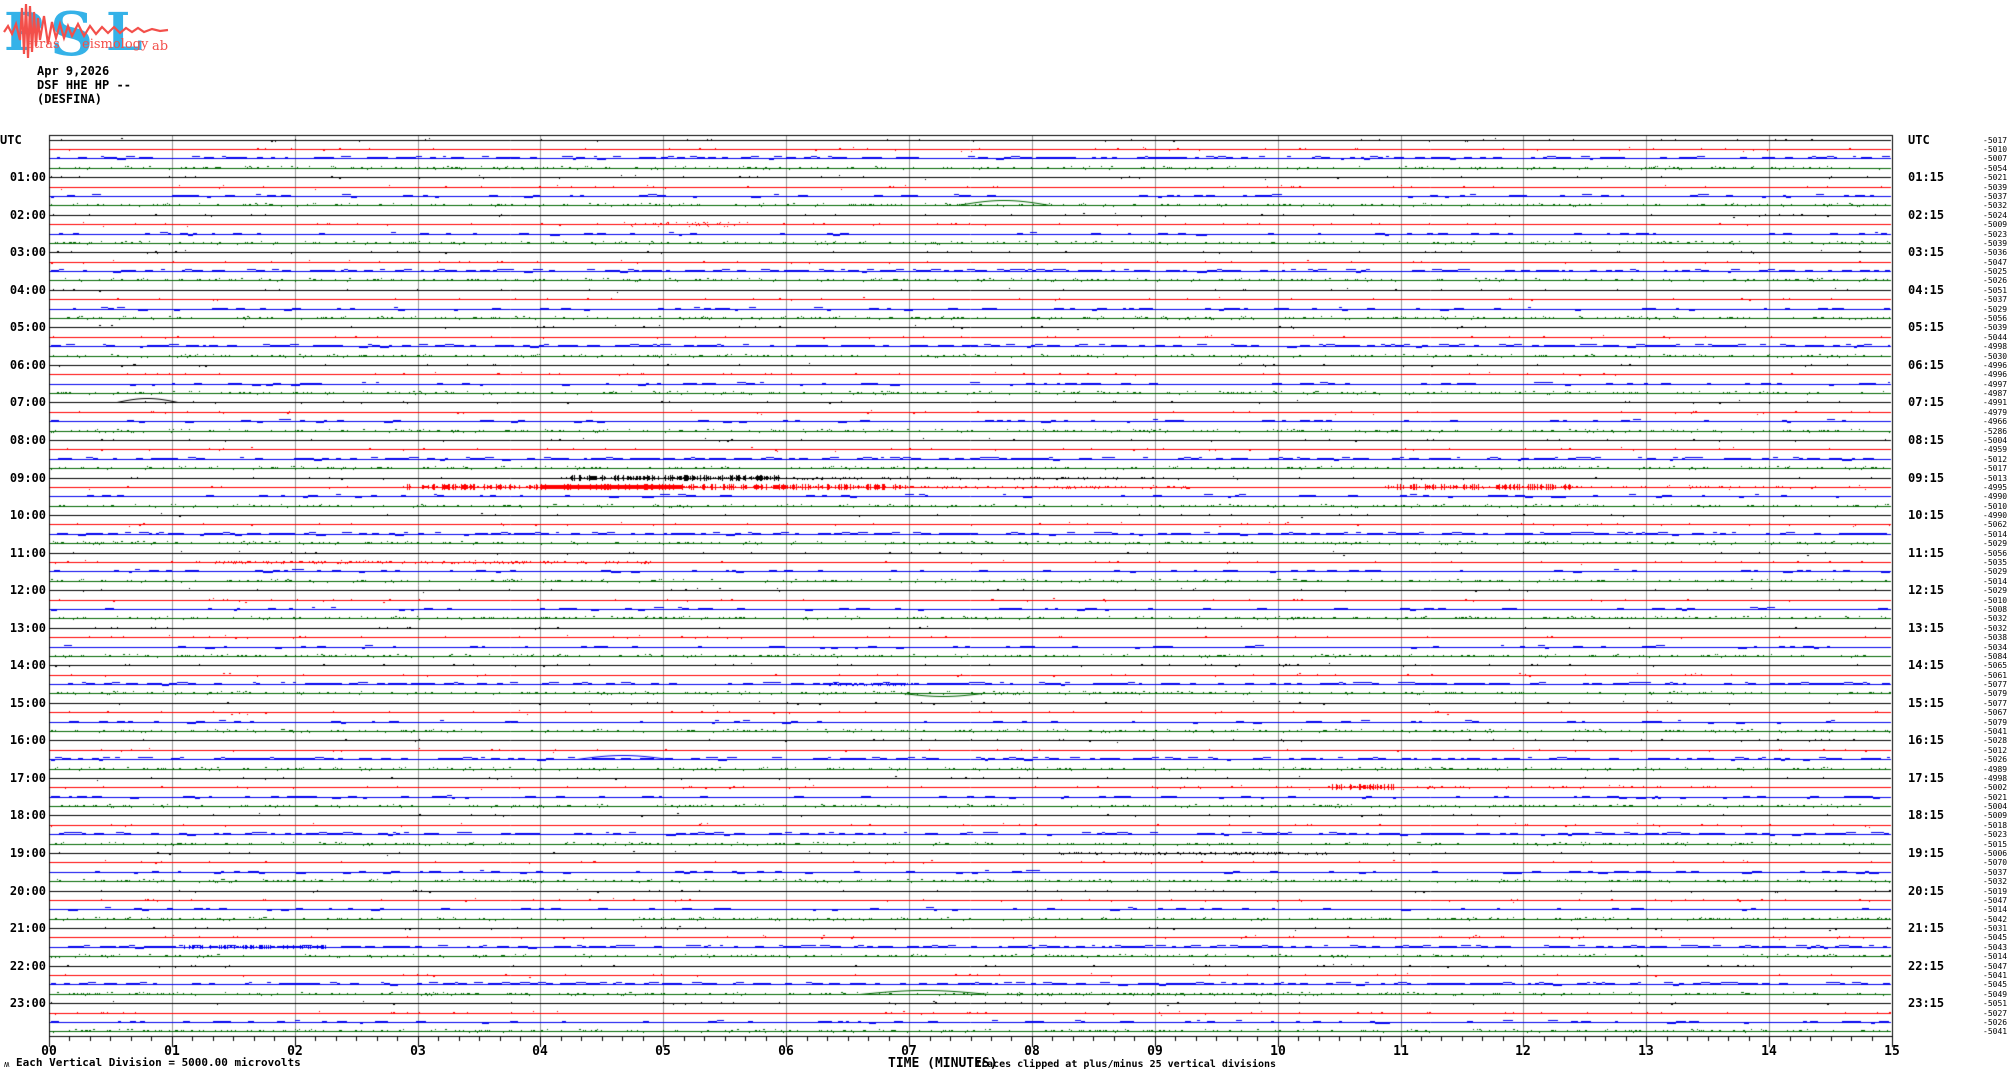 The height and width of the screenshot is (1080, 2010). What do you see at coordinates (1995, 872) in the screenshot?
I see `trace-offset-value: -5037` at bounding box center [1995, 872].